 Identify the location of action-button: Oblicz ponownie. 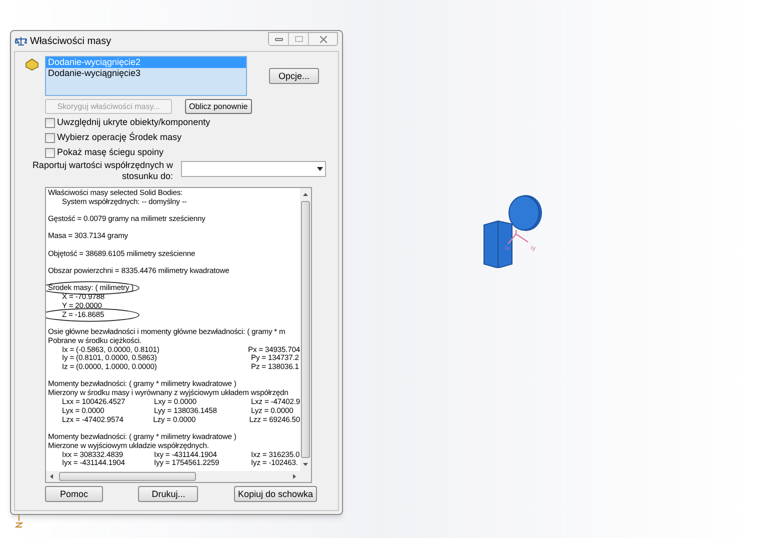
(218, 106).